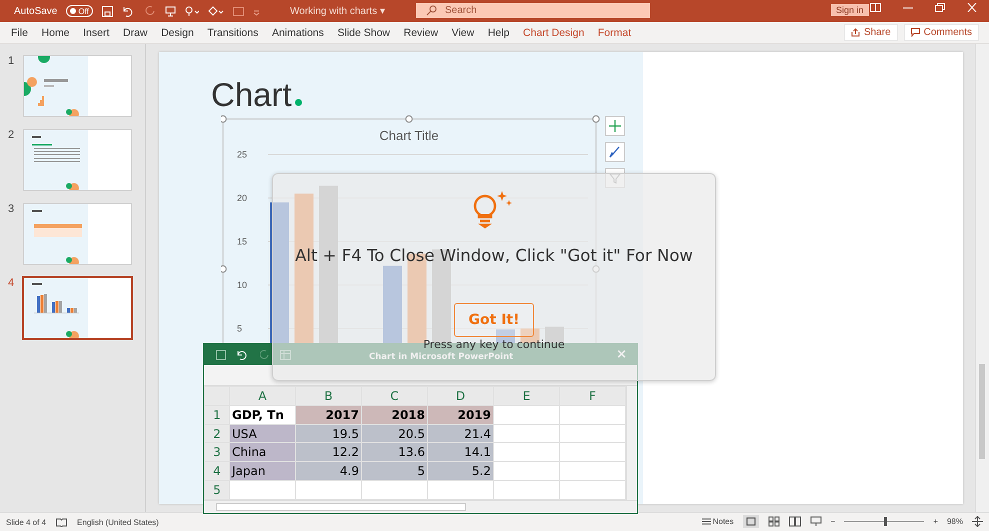  I want to click on axis-tick-label: 10, so click(242, 285).